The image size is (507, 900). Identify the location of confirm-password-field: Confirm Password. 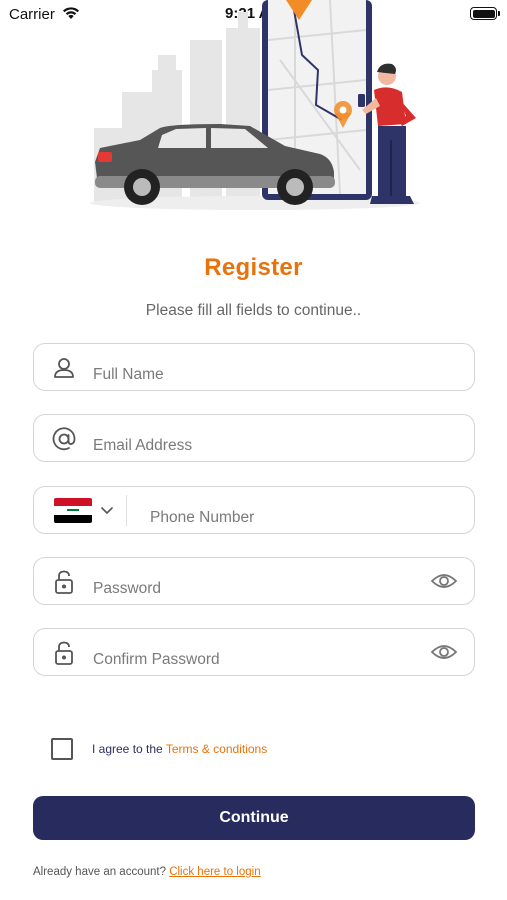
(254, 652).